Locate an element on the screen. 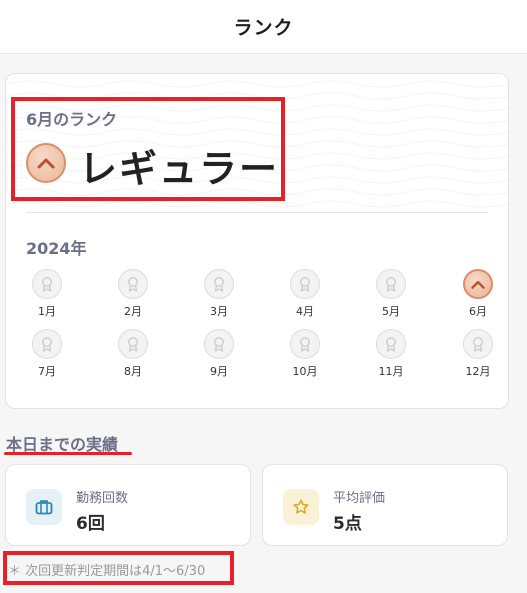  month-rank-item: 3月 is located at coordinates (219, 294).